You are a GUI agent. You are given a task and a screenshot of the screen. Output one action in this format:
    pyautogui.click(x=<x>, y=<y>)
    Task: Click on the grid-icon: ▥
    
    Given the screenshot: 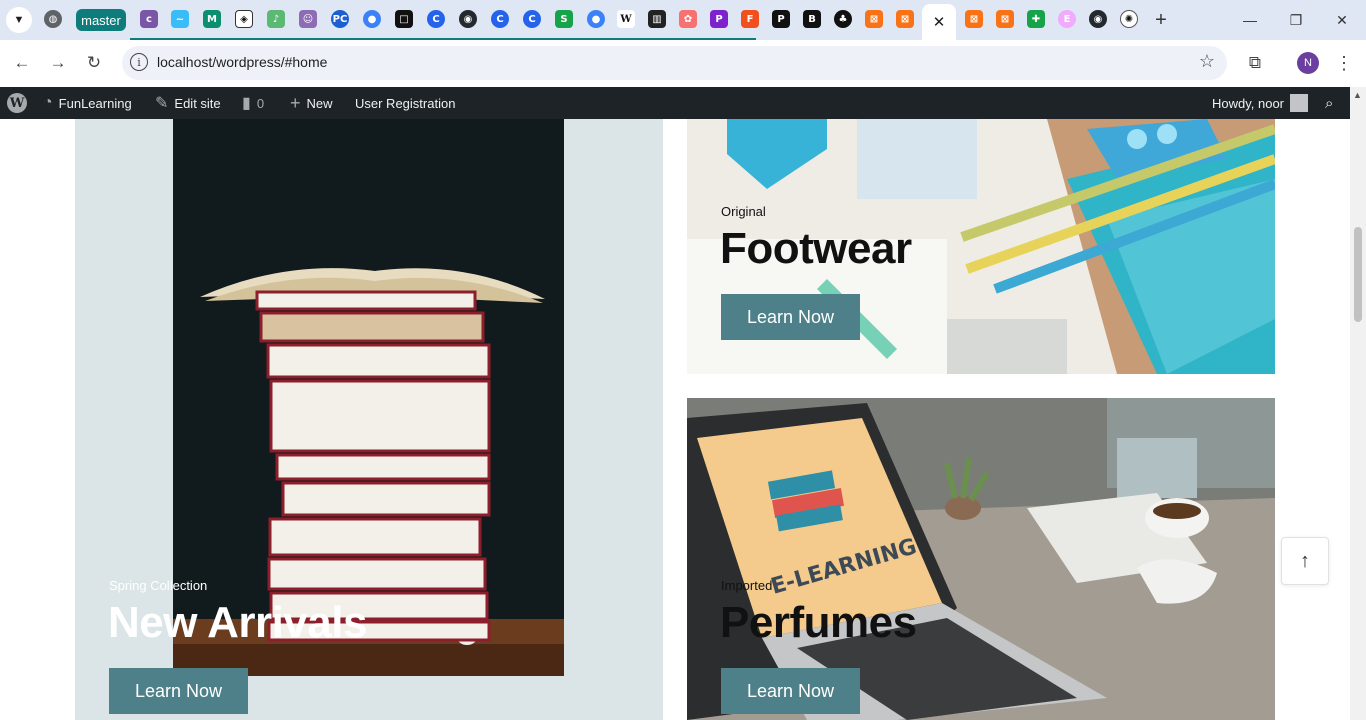 What is the action you would take?
    pyautogui.click(x=657, y=19)
    